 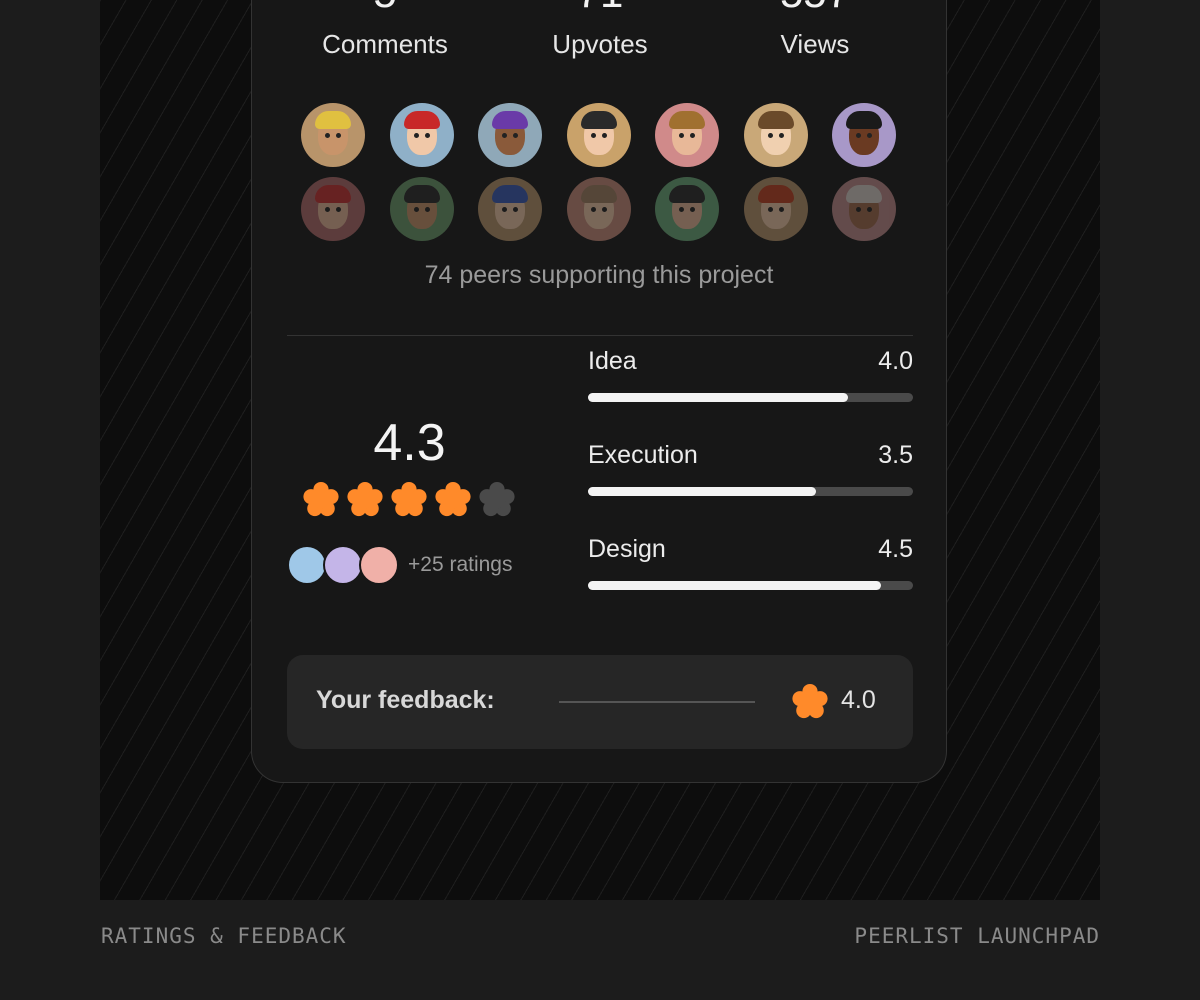 What do you see at coordinates (333, 135) in the screenshot?
I see `avatar-blonde-glasses` at bounding box center [333, 135].